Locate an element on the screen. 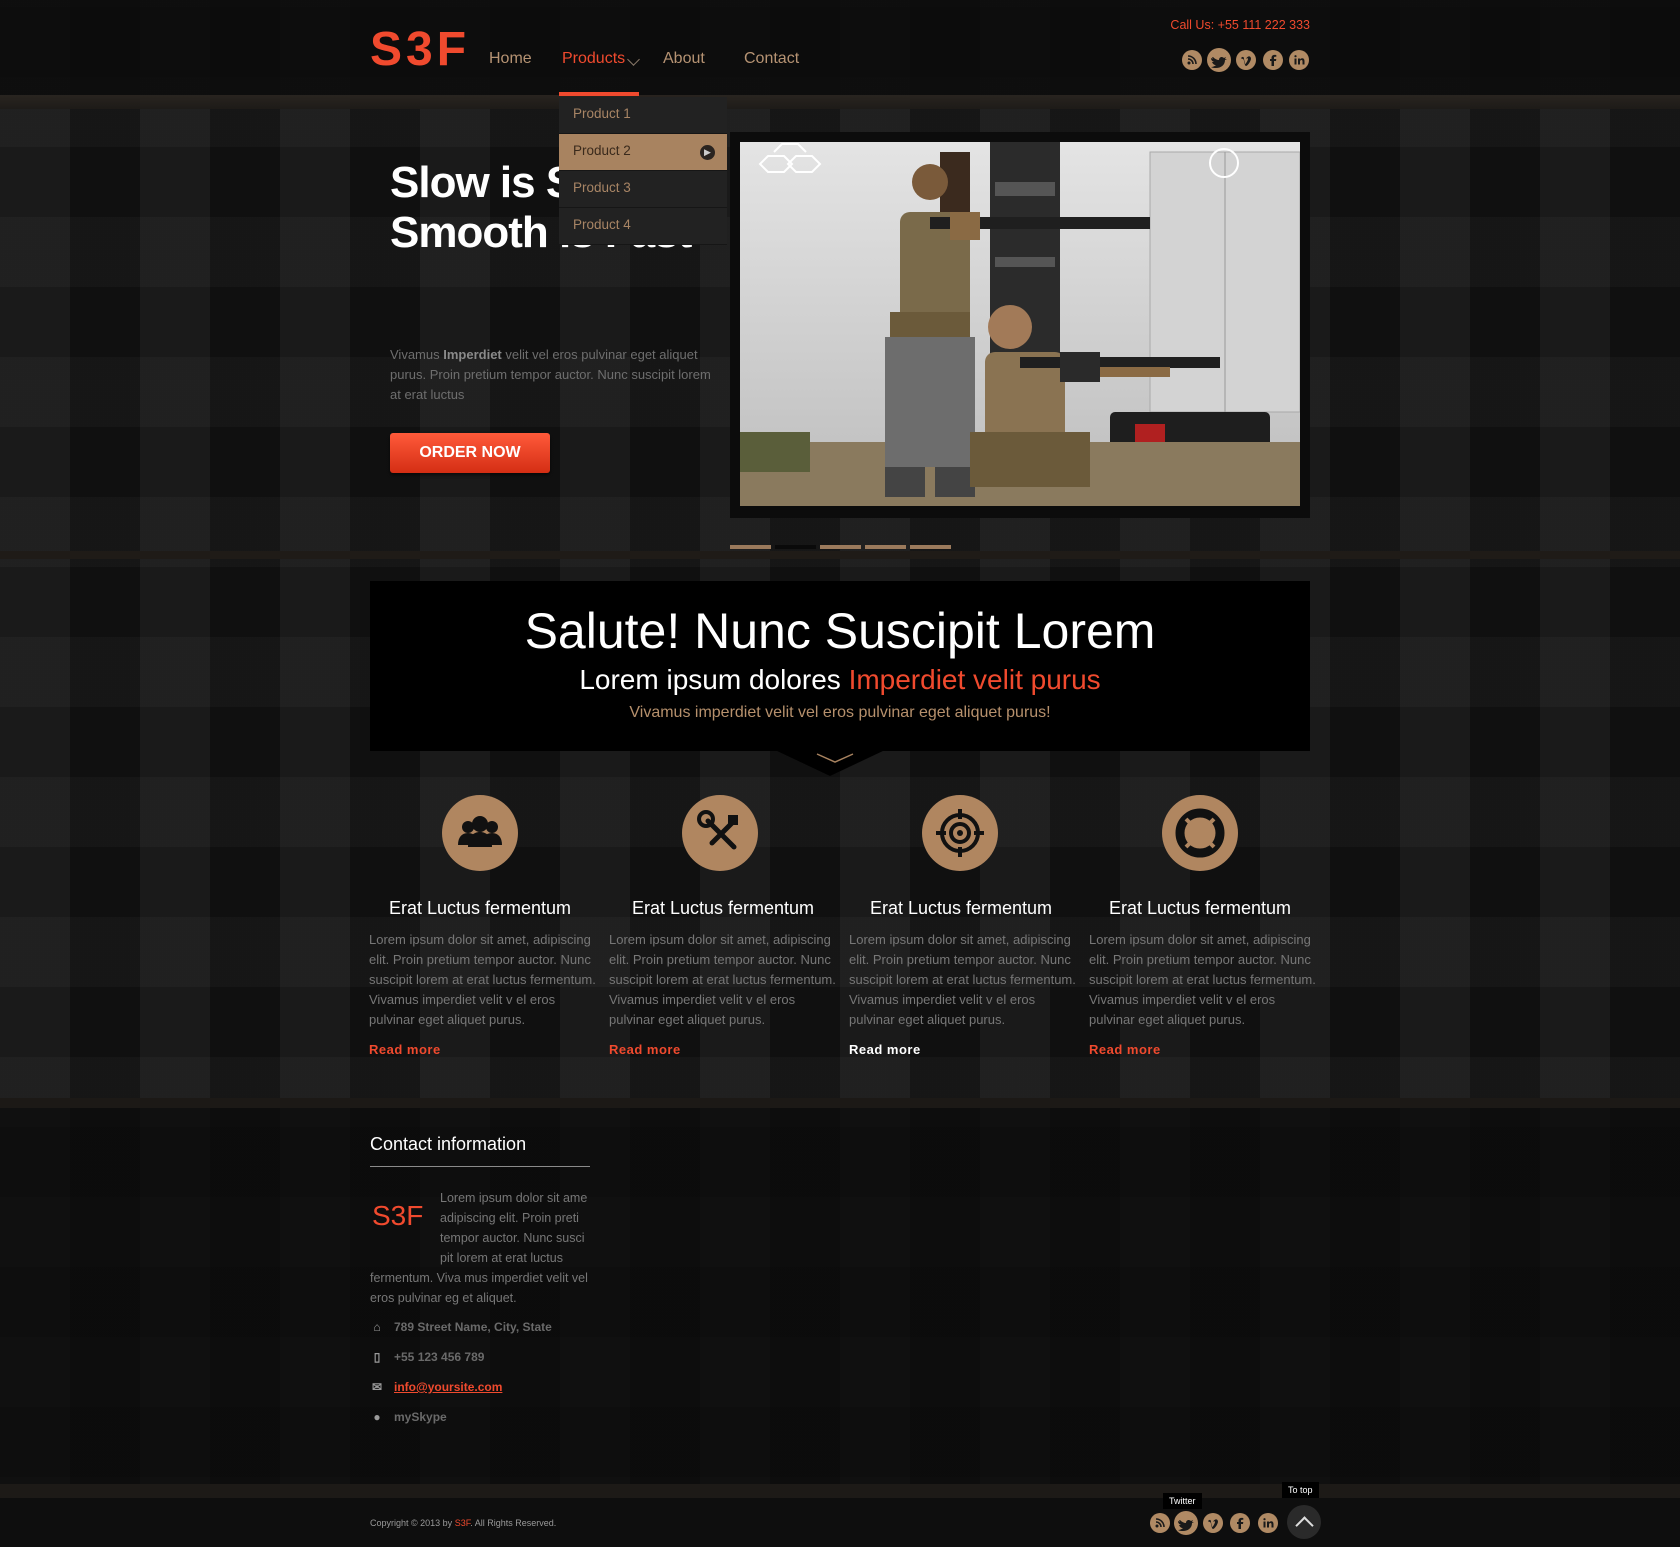 The width and height of the screenshot is (1680, 1547). contact-address: ⌂ 789 Street Name, City, State is located at coordinates (460, 1327).